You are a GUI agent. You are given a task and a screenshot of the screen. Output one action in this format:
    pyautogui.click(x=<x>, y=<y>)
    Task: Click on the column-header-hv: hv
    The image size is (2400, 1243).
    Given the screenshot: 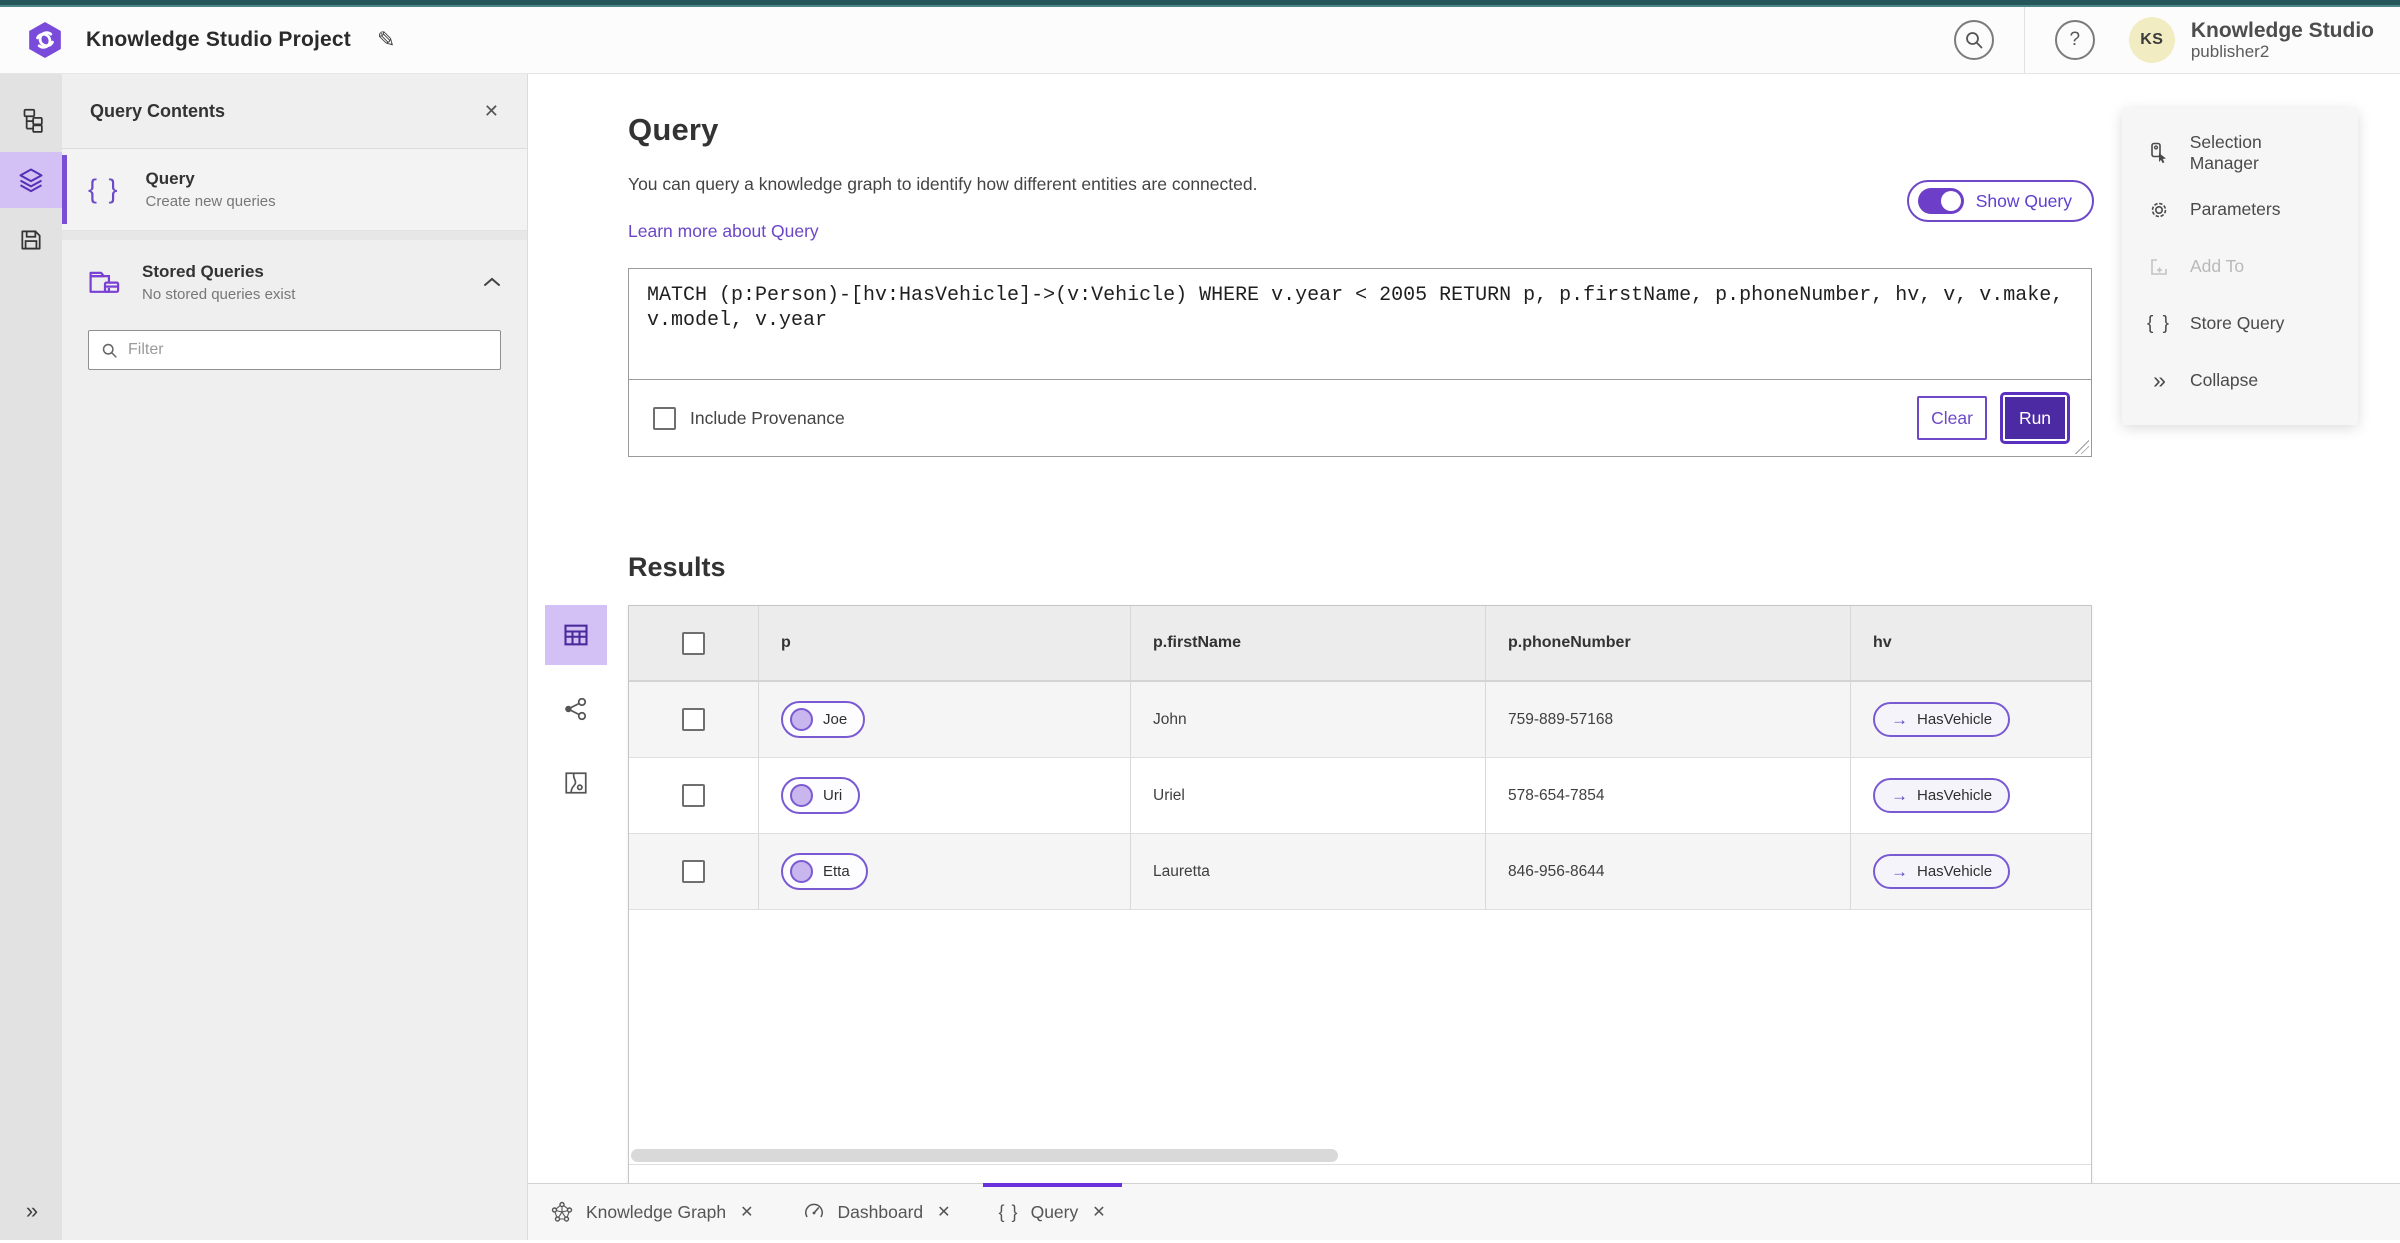 What is the action you would take?
    pyautogui.click(x=1971, y=643)
    